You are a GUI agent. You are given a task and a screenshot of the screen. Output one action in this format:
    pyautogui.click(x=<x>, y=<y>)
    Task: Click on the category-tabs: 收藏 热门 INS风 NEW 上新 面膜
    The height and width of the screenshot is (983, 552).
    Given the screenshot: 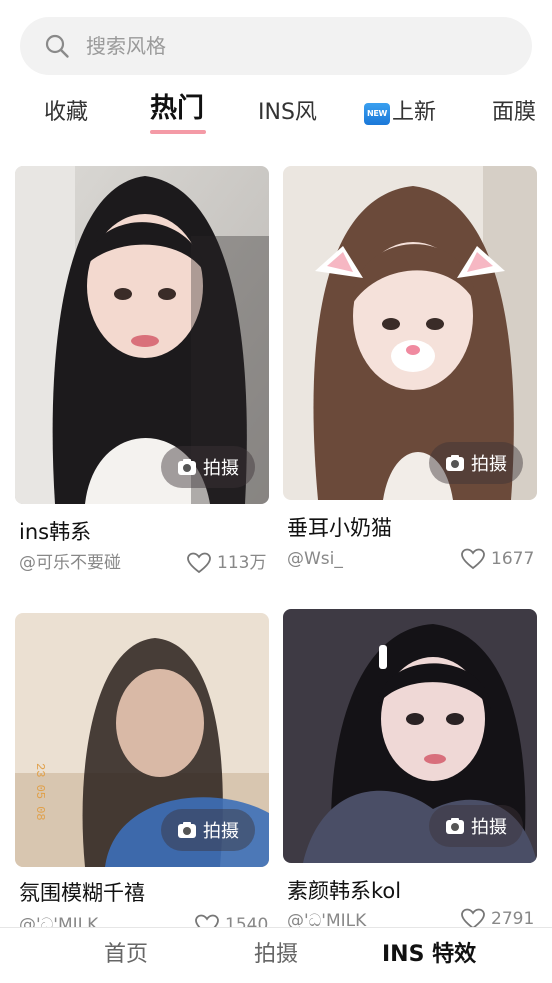 What is the action you would take?
    pyautogui.click(x=276, y=117)
    